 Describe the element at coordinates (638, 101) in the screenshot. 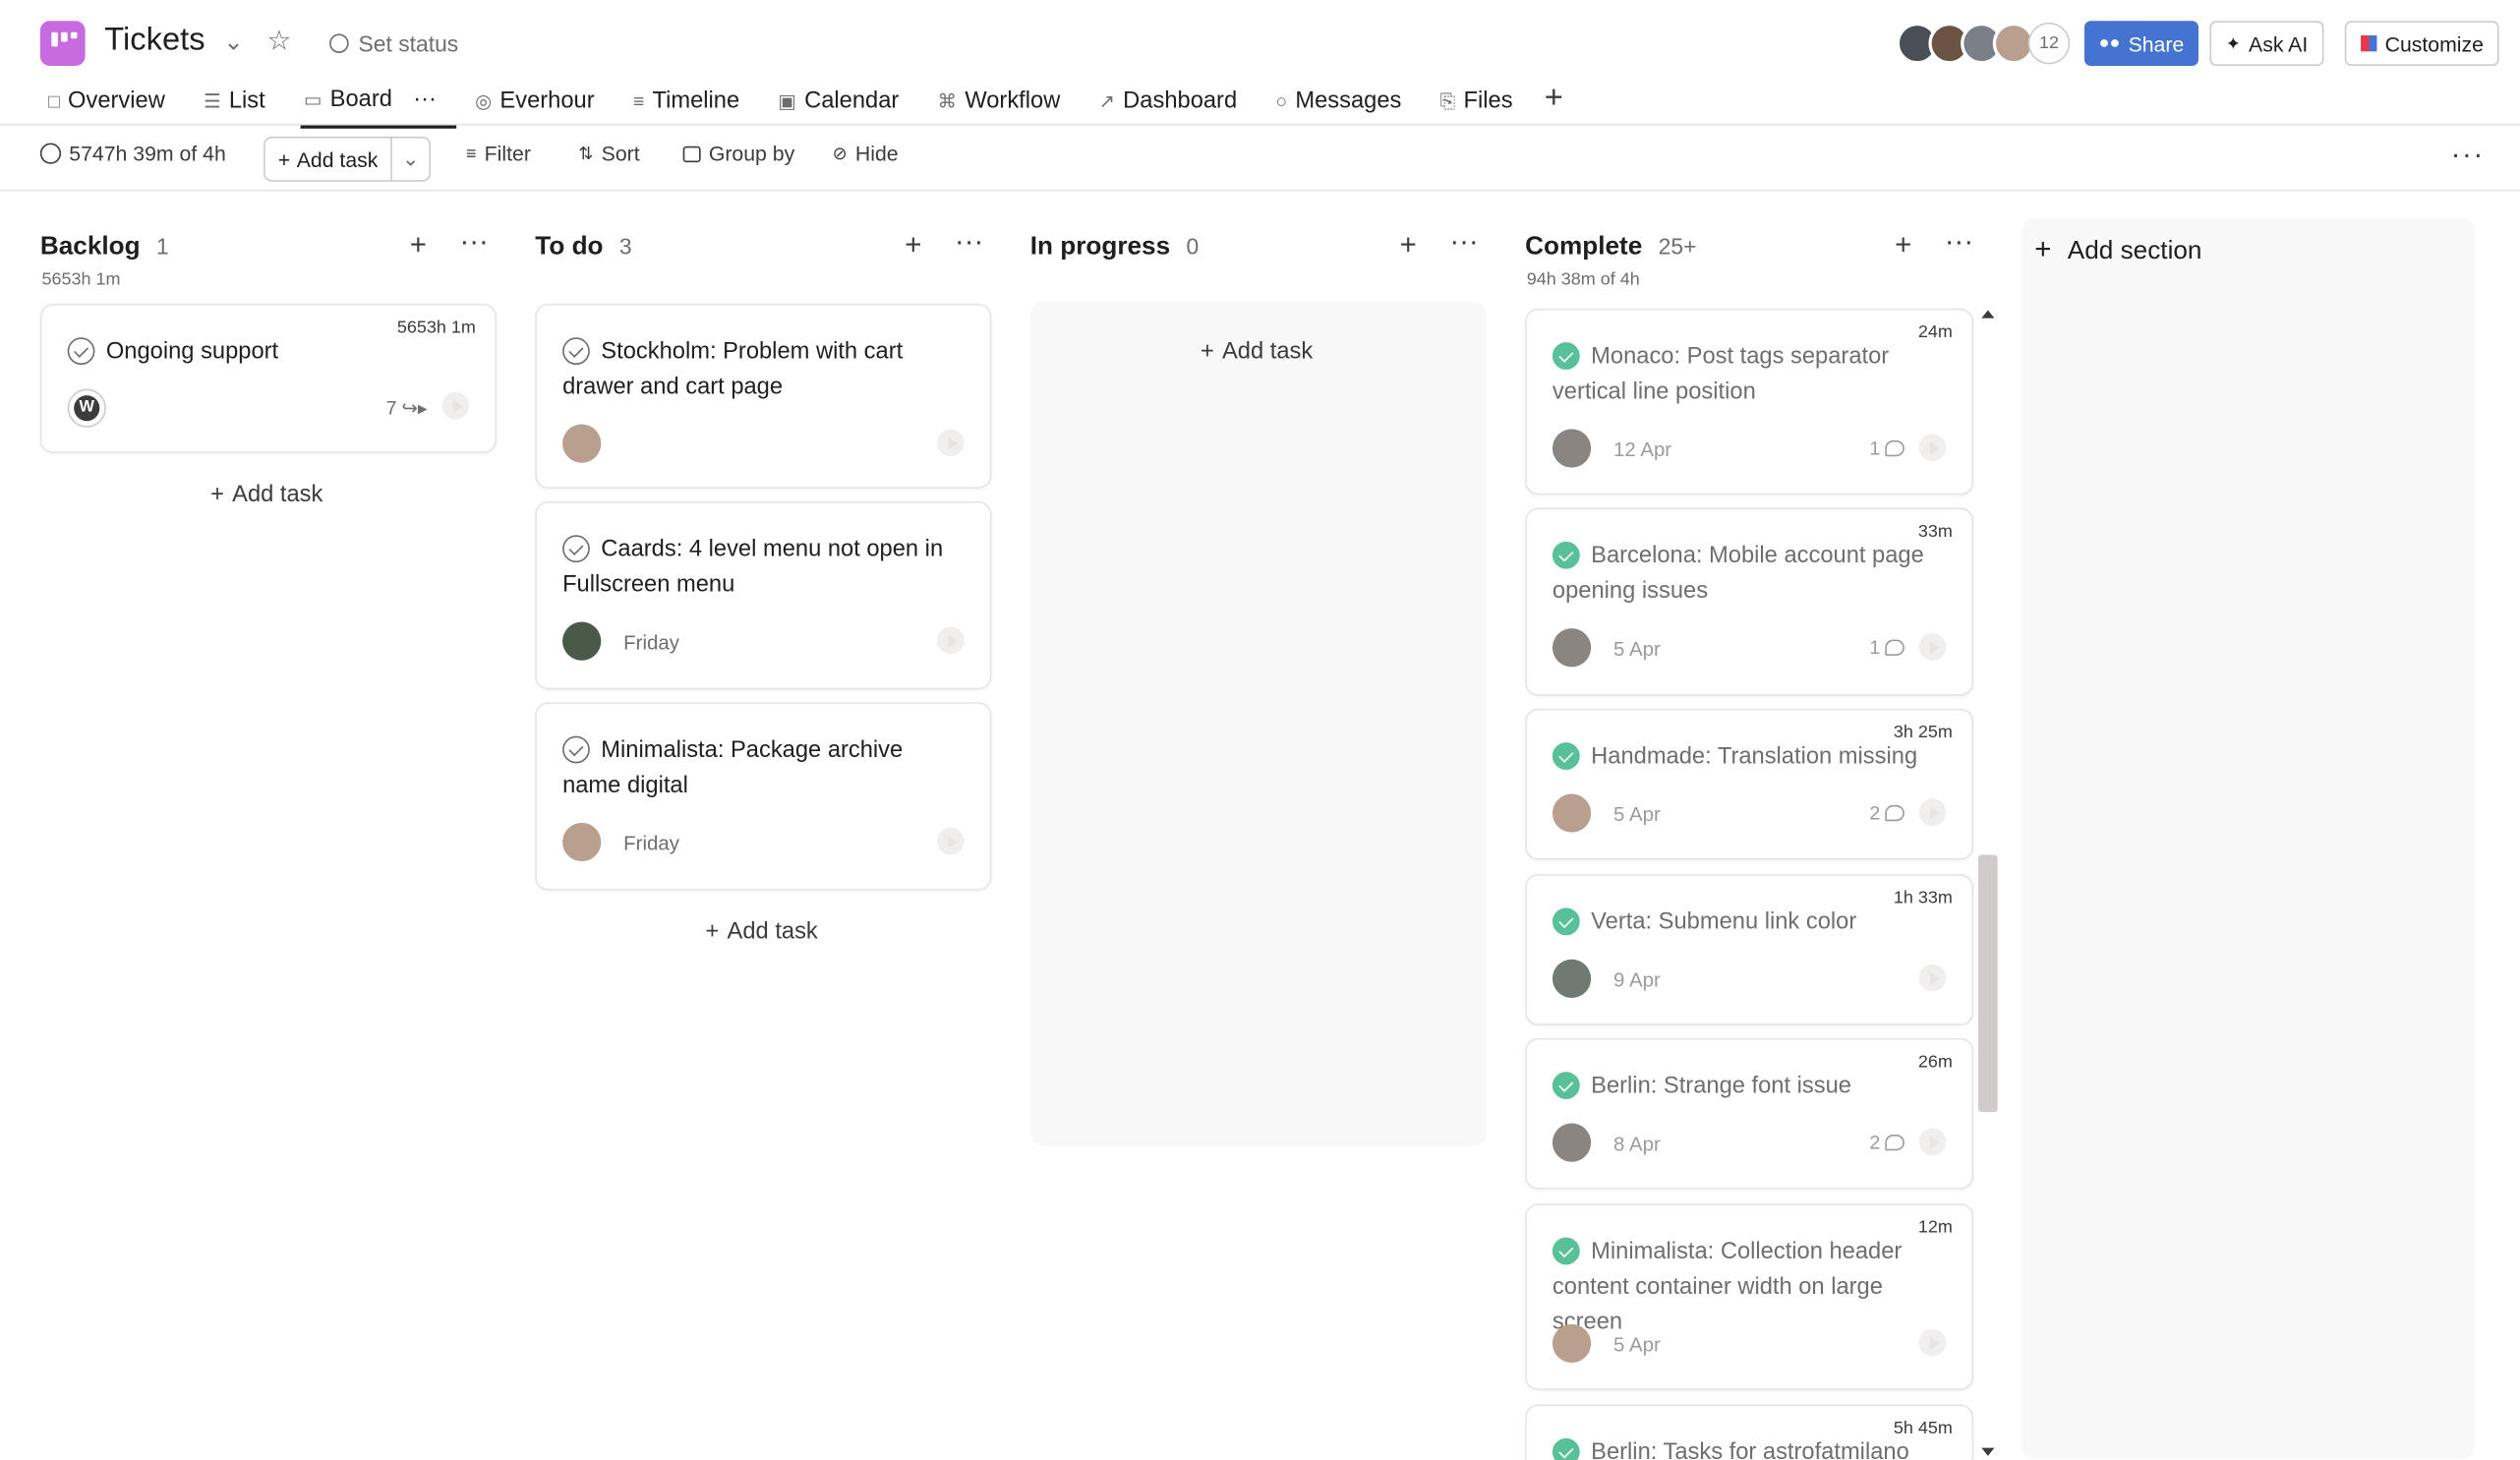

I see `timeline-icon: ≡` at that location.